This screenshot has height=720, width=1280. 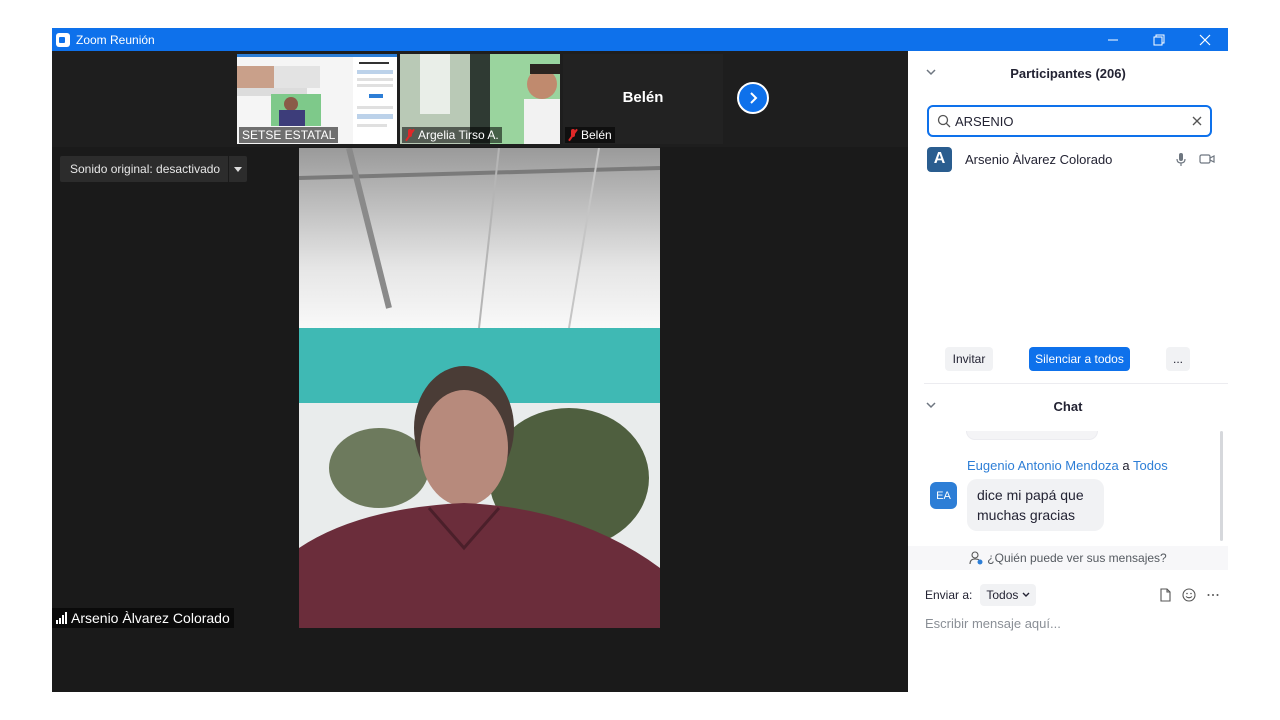 I want to click on video-camera-icon, so click(x=1207, y=159).